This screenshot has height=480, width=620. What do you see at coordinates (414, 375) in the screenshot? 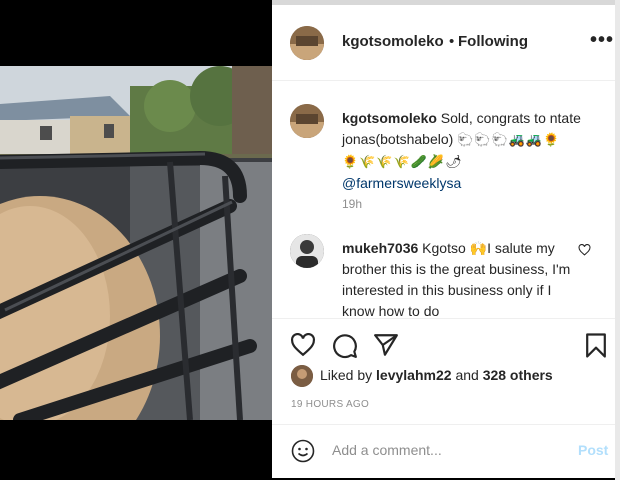
I see `liker-username: levylahm22` at bounding box center [414, 375].